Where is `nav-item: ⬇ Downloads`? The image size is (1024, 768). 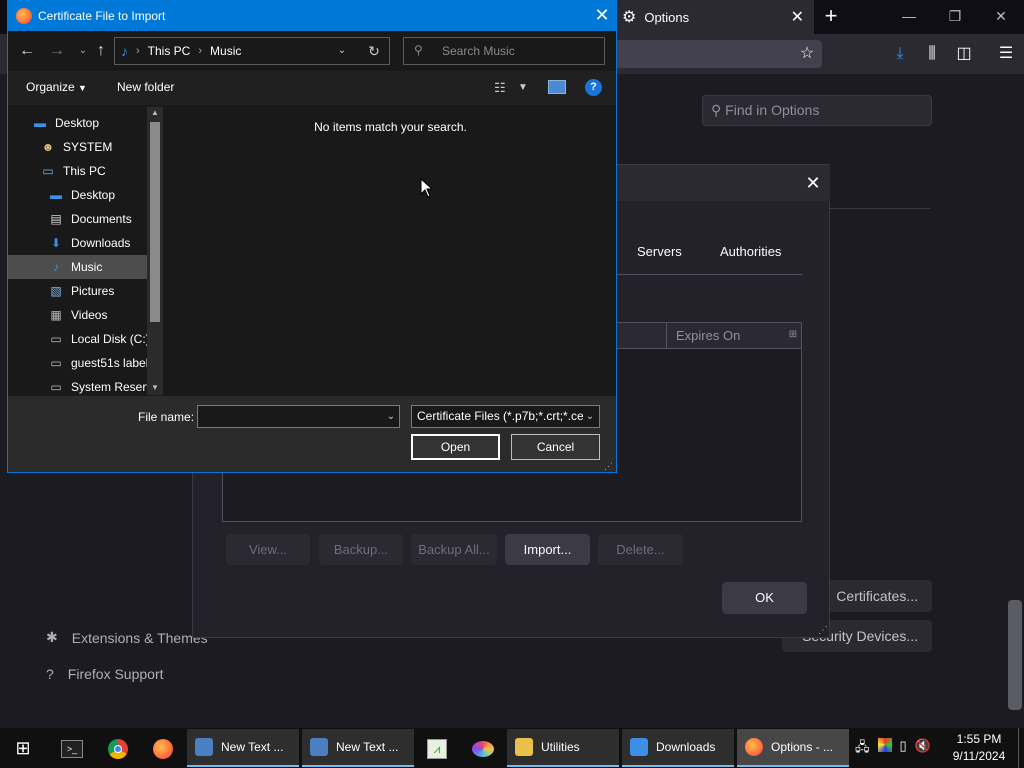 nav-item: ⬇ Downloads is located at coordinates (77, 243).